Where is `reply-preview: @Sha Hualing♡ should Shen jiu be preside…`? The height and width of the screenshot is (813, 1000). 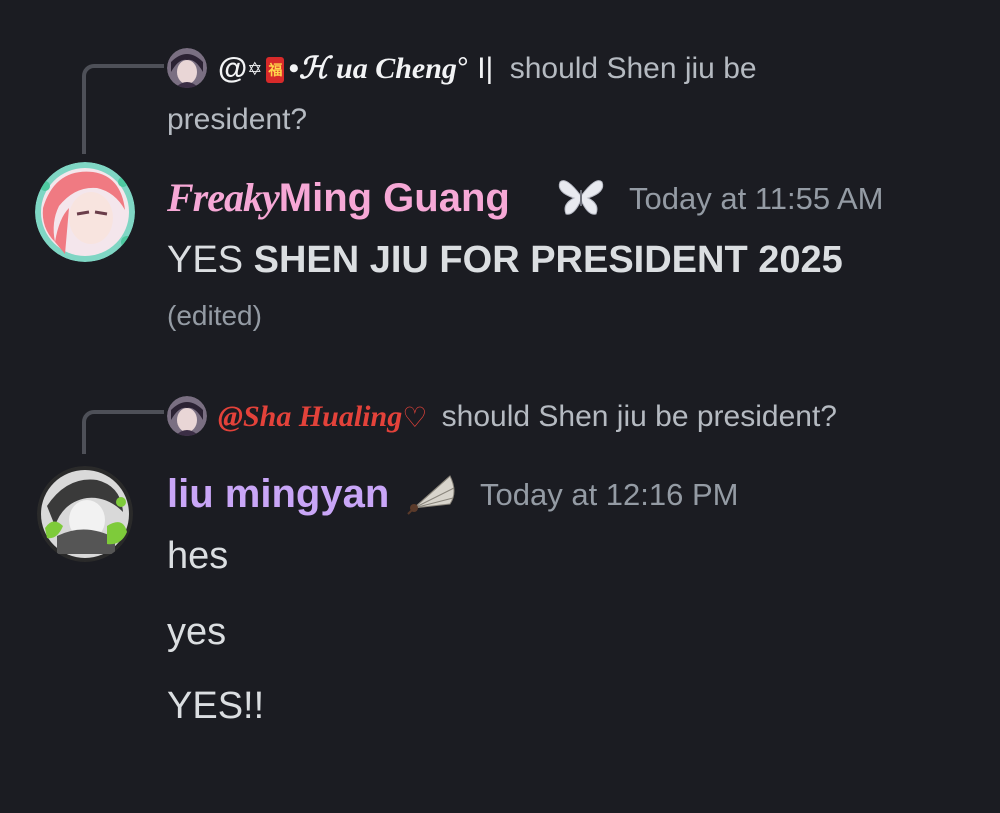 reply-preview: @Sha Hualing♡ should Shen jiu be preside… is located at coordinates (527, 417).